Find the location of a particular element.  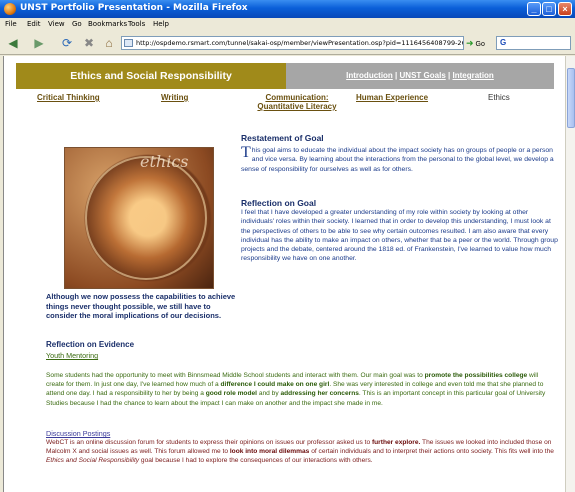

menu-tools: Tools is located at coordinates (136, 24).